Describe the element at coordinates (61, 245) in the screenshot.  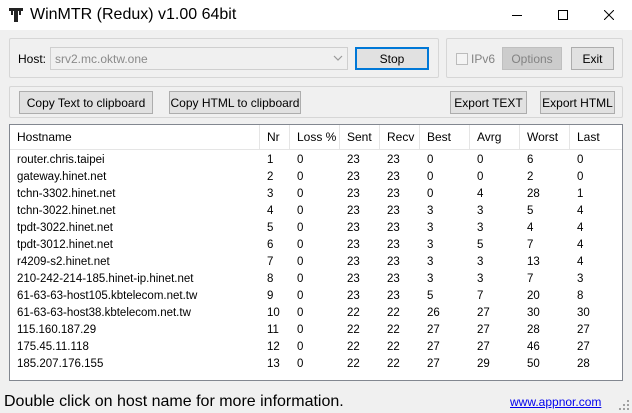
I see `cell-hostname: tpdt-3012.hinet.net` at that location.